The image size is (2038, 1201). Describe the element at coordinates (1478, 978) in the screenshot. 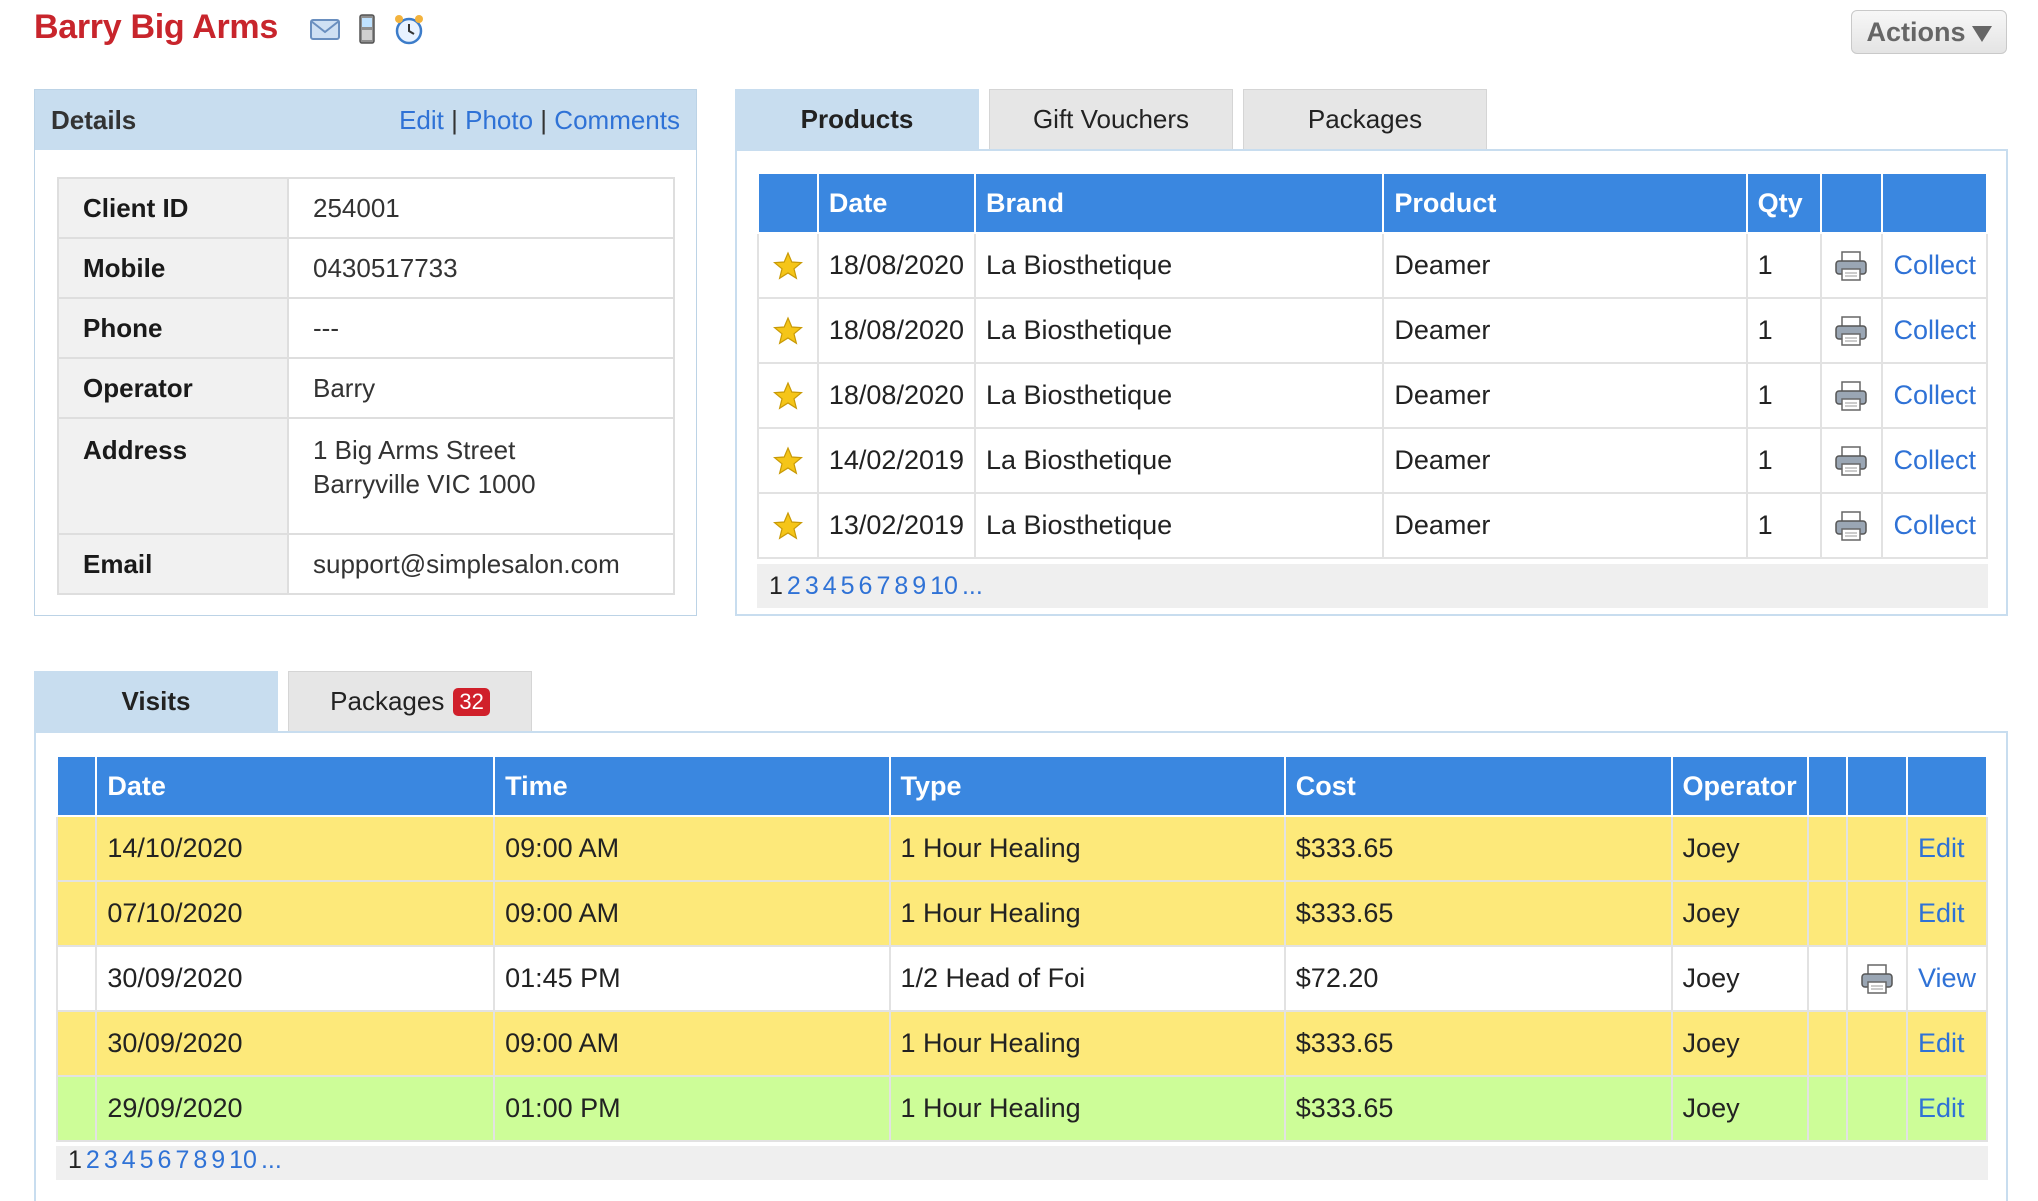

I see `visit-cost: $72.20` at that location.